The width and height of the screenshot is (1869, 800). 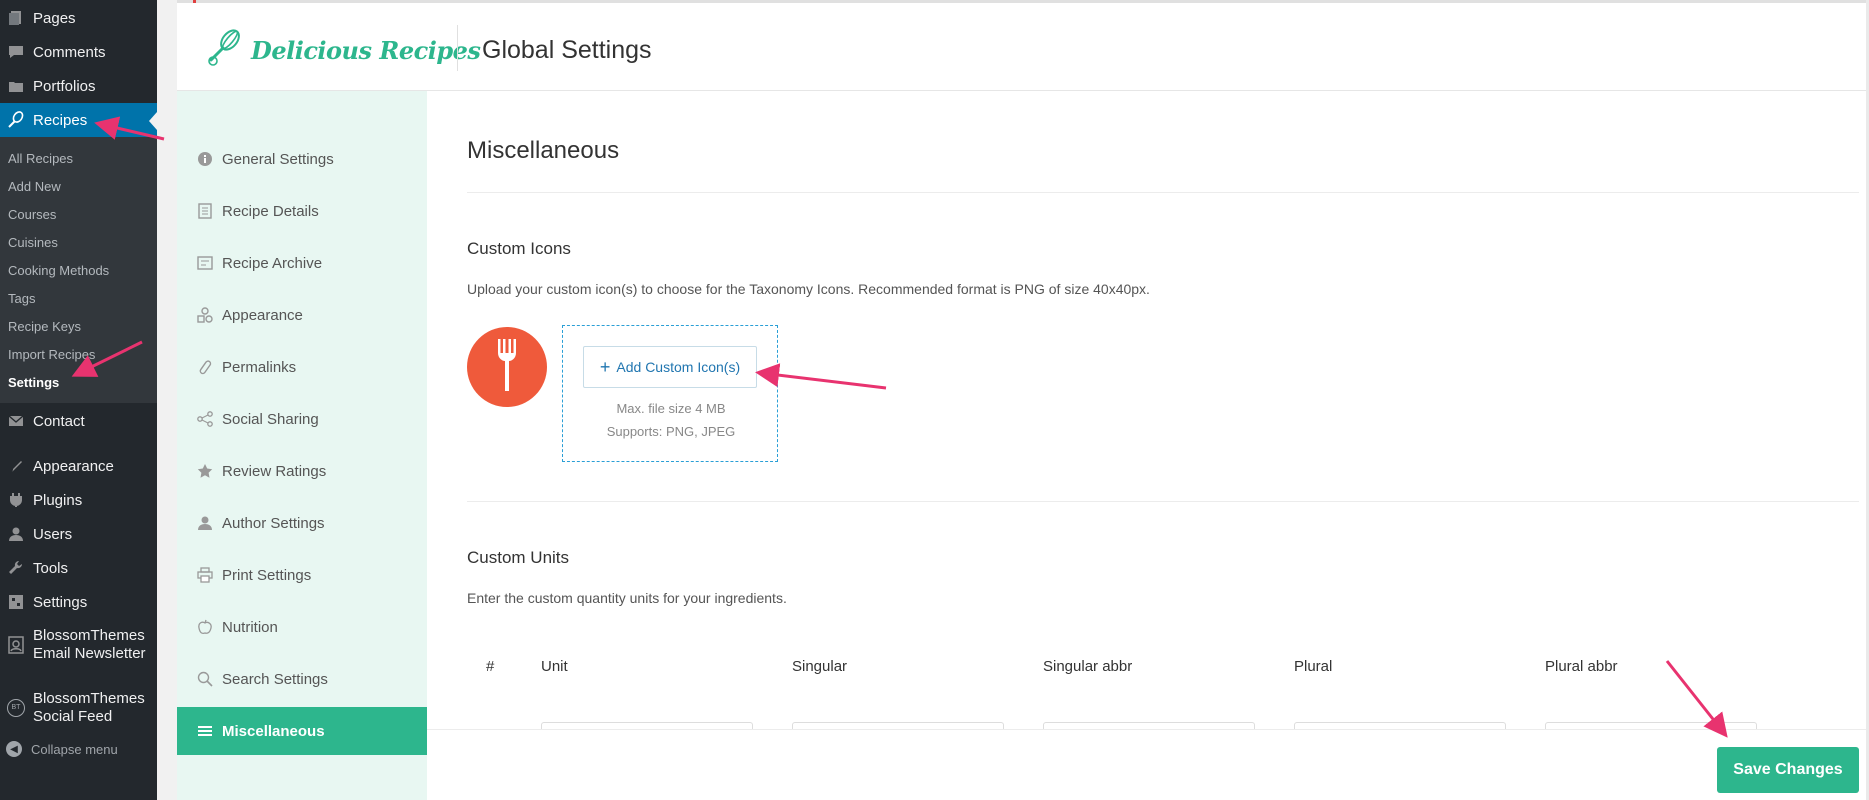 I want to click on nav-recipe-details: Recipe Details, so click(x=302, y=211).